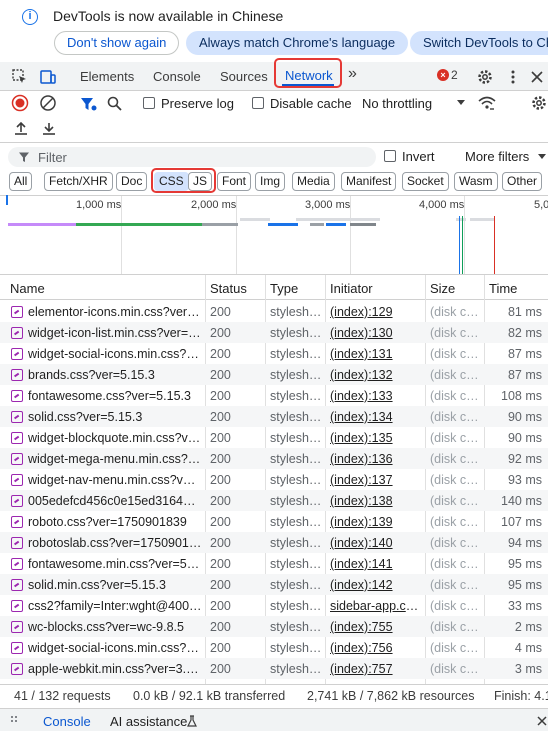 The width and height of the screenshot is (548, 731). I want to click on request-initiator: (index):133, so click(377, 396).